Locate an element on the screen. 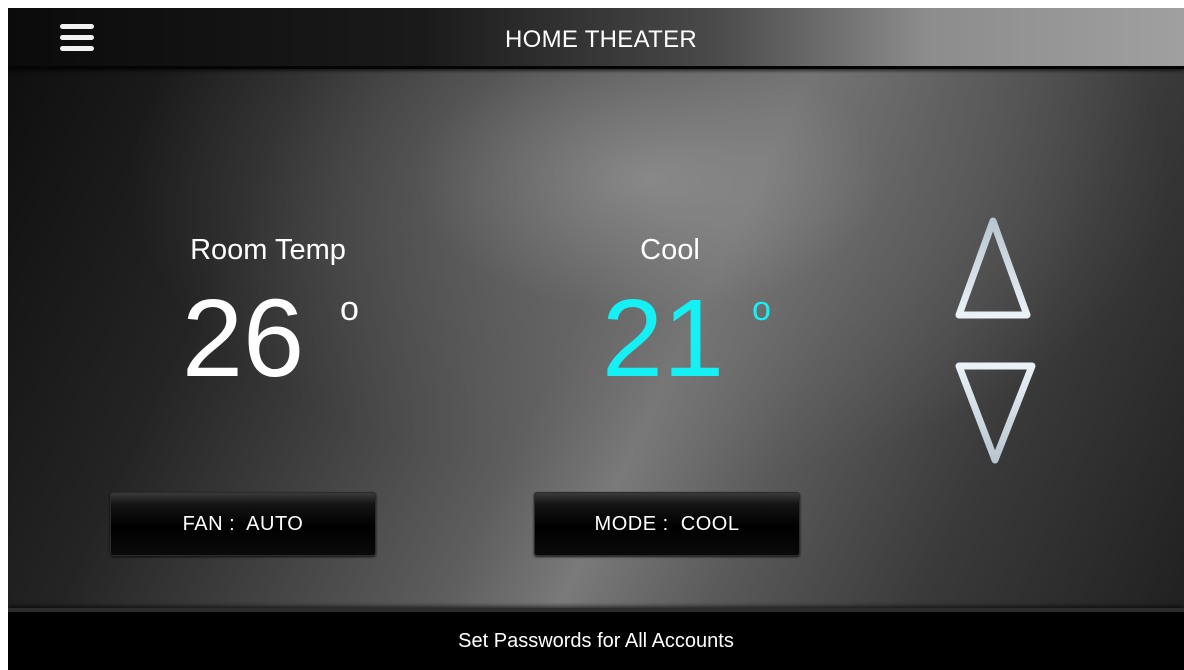 This screenshot has width=1184, height=670. fan-mode-button-label: FAN : AUTO is located at coordinates (243, 523).